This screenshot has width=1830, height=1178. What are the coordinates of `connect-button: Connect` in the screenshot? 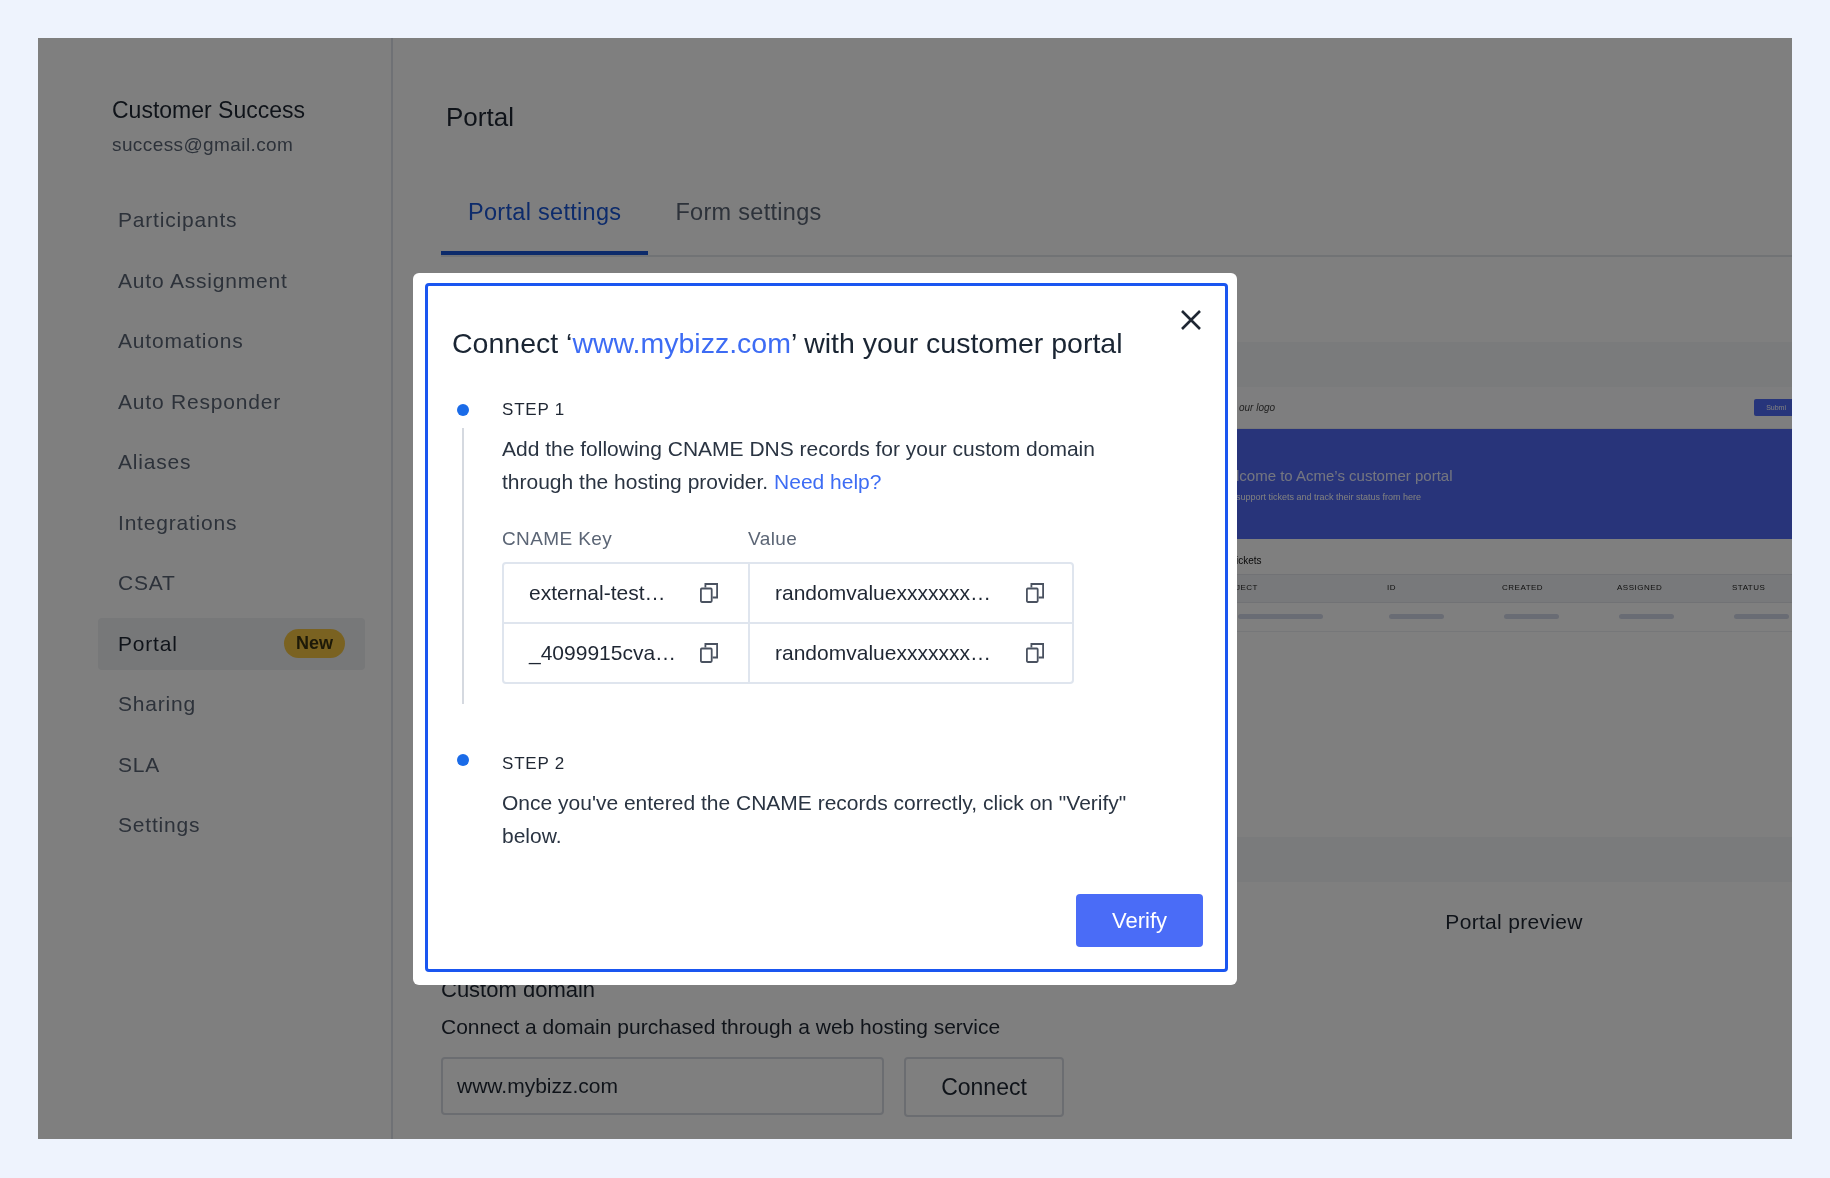 It's located at (984, 1087).